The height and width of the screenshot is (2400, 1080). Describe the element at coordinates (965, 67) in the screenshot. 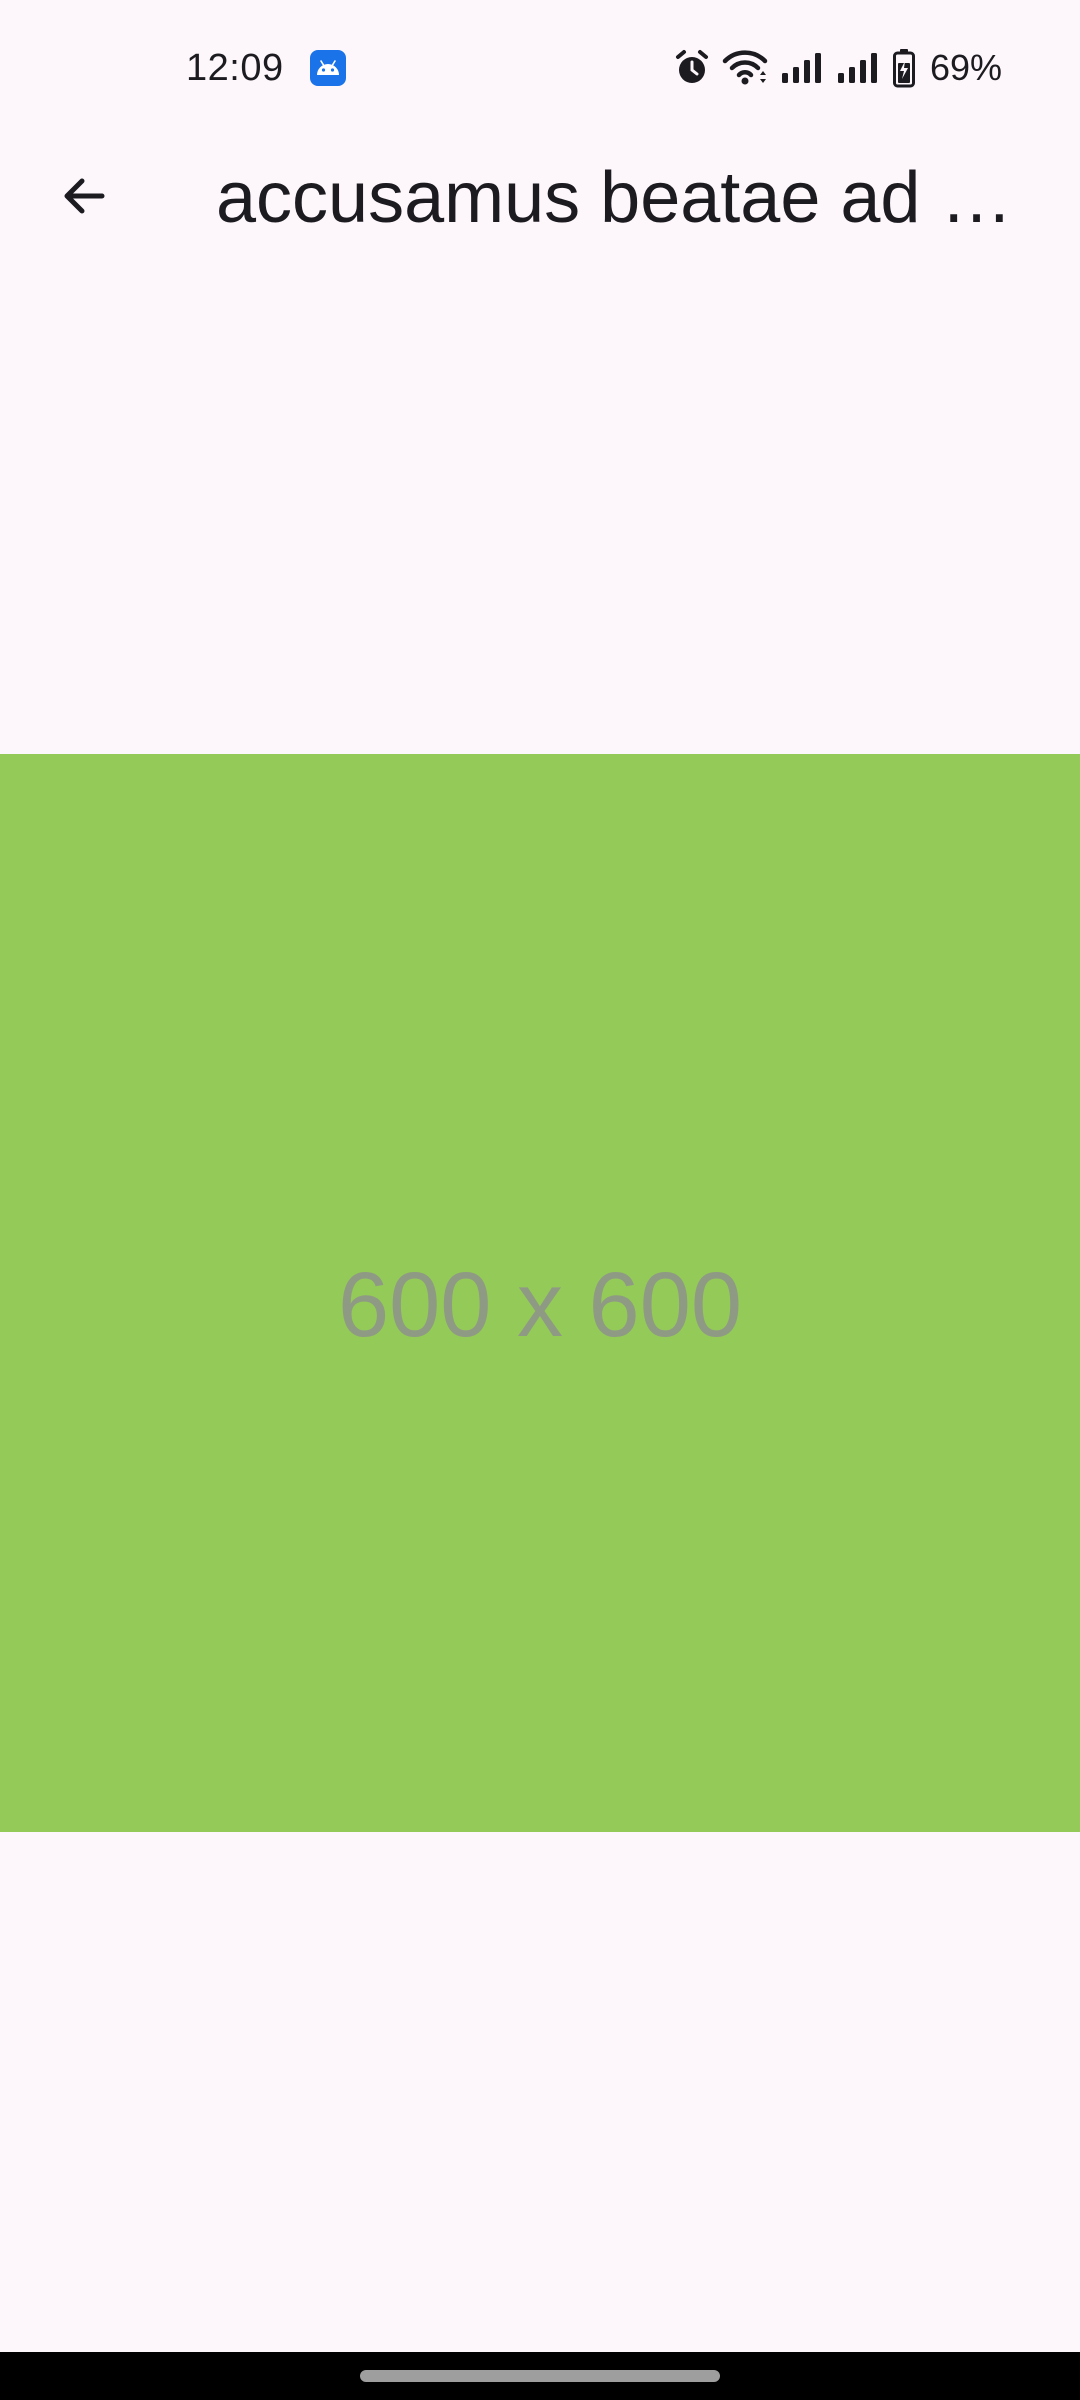

I see `battery-percent: 69%` at that location.